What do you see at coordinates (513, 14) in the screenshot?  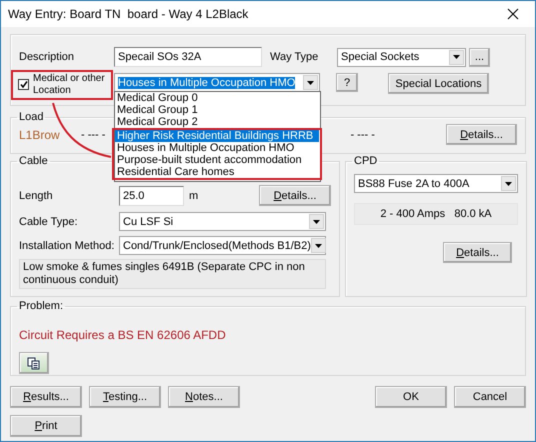 I see `close-icon` at bounding box center [513, 14].